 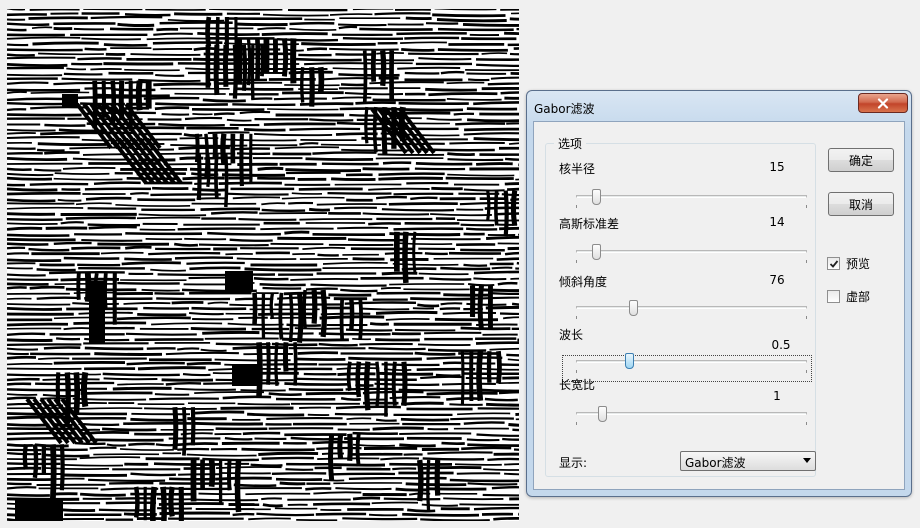 I want to click on display-mode-select: Gabor滤波, so click(x=748, y=461).